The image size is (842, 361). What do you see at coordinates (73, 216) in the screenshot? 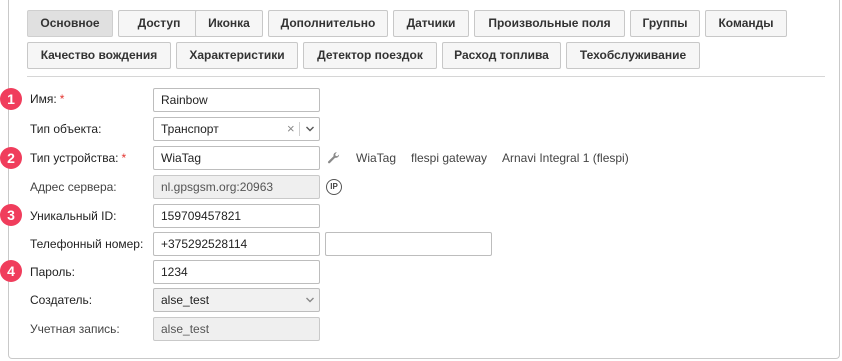
I see `unique-id-label: Уникальный ID:` at bounding box center [73, 216].